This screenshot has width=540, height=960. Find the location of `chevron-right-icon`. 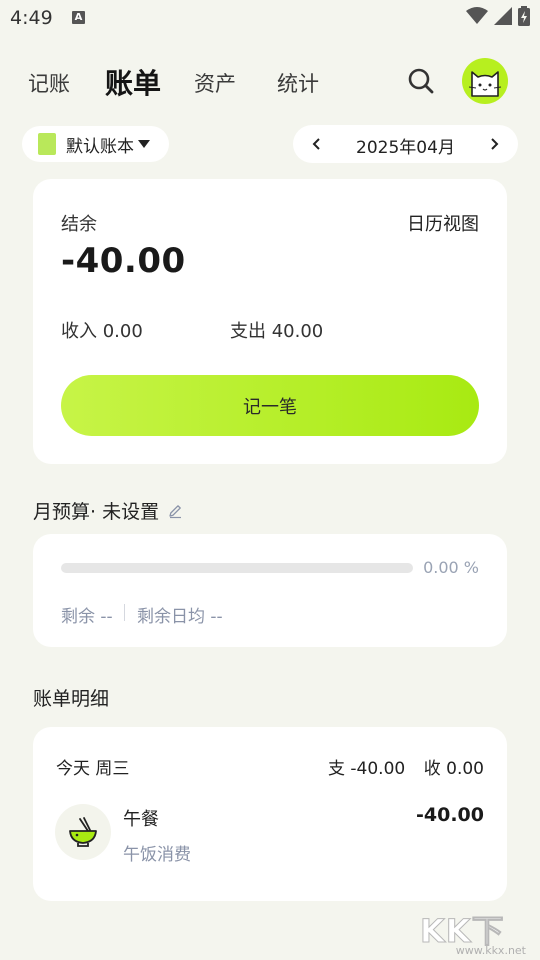

chevron-right-icon is located at coordinates (495, 144).